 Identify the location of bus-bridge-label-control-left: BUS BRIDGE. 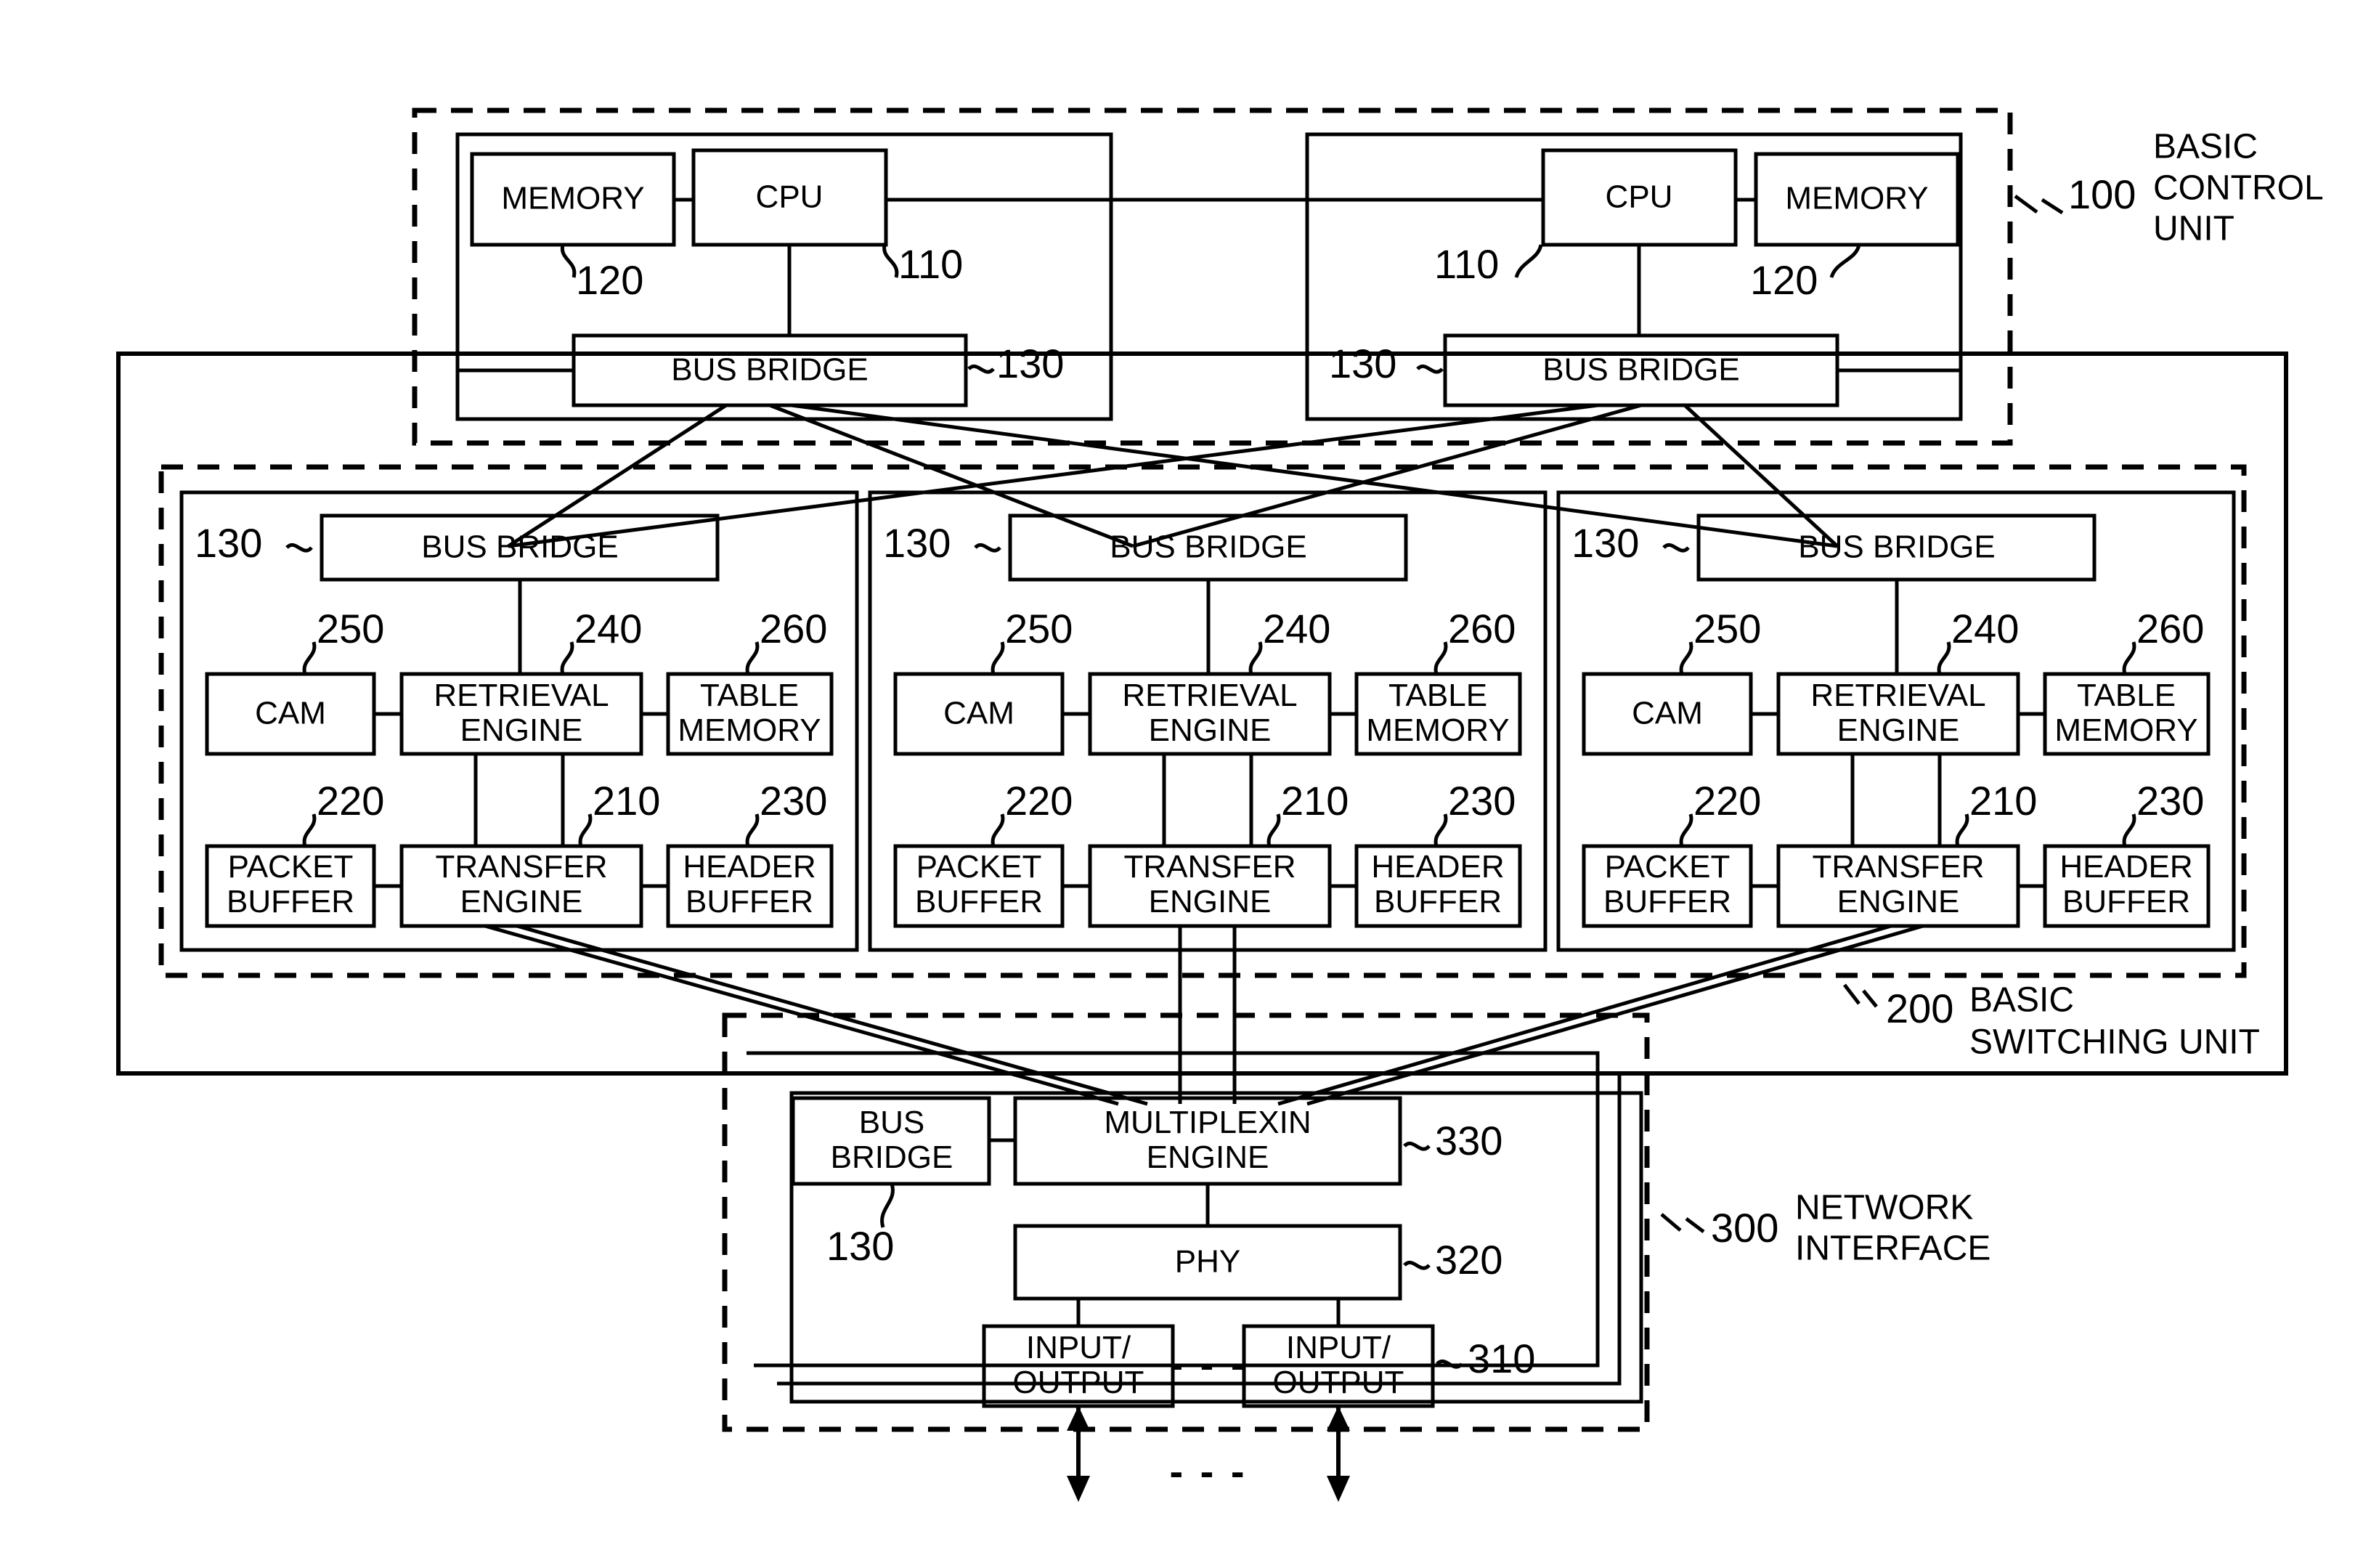
(769, 370).